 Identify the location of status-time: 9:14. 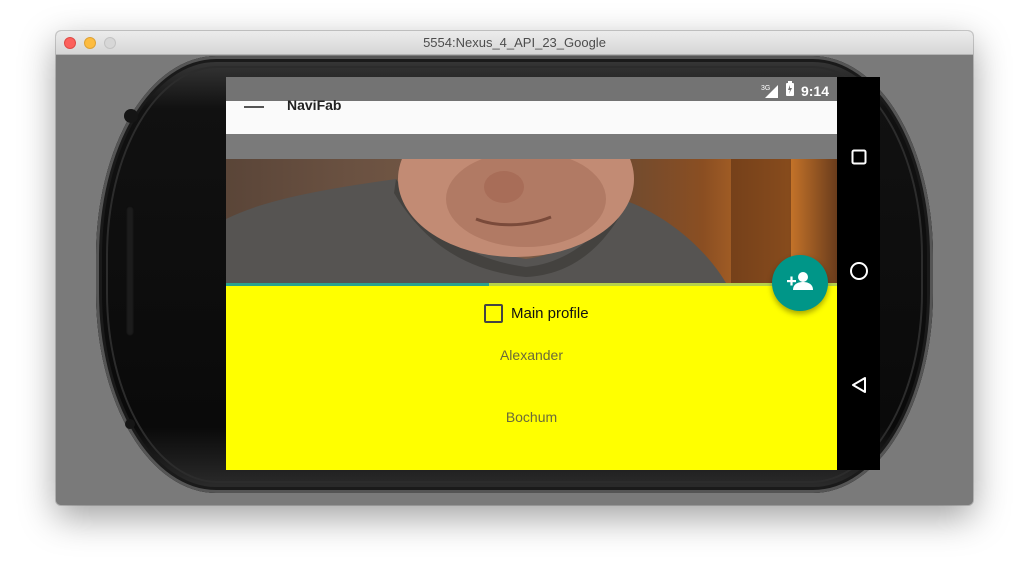
(814, 91).